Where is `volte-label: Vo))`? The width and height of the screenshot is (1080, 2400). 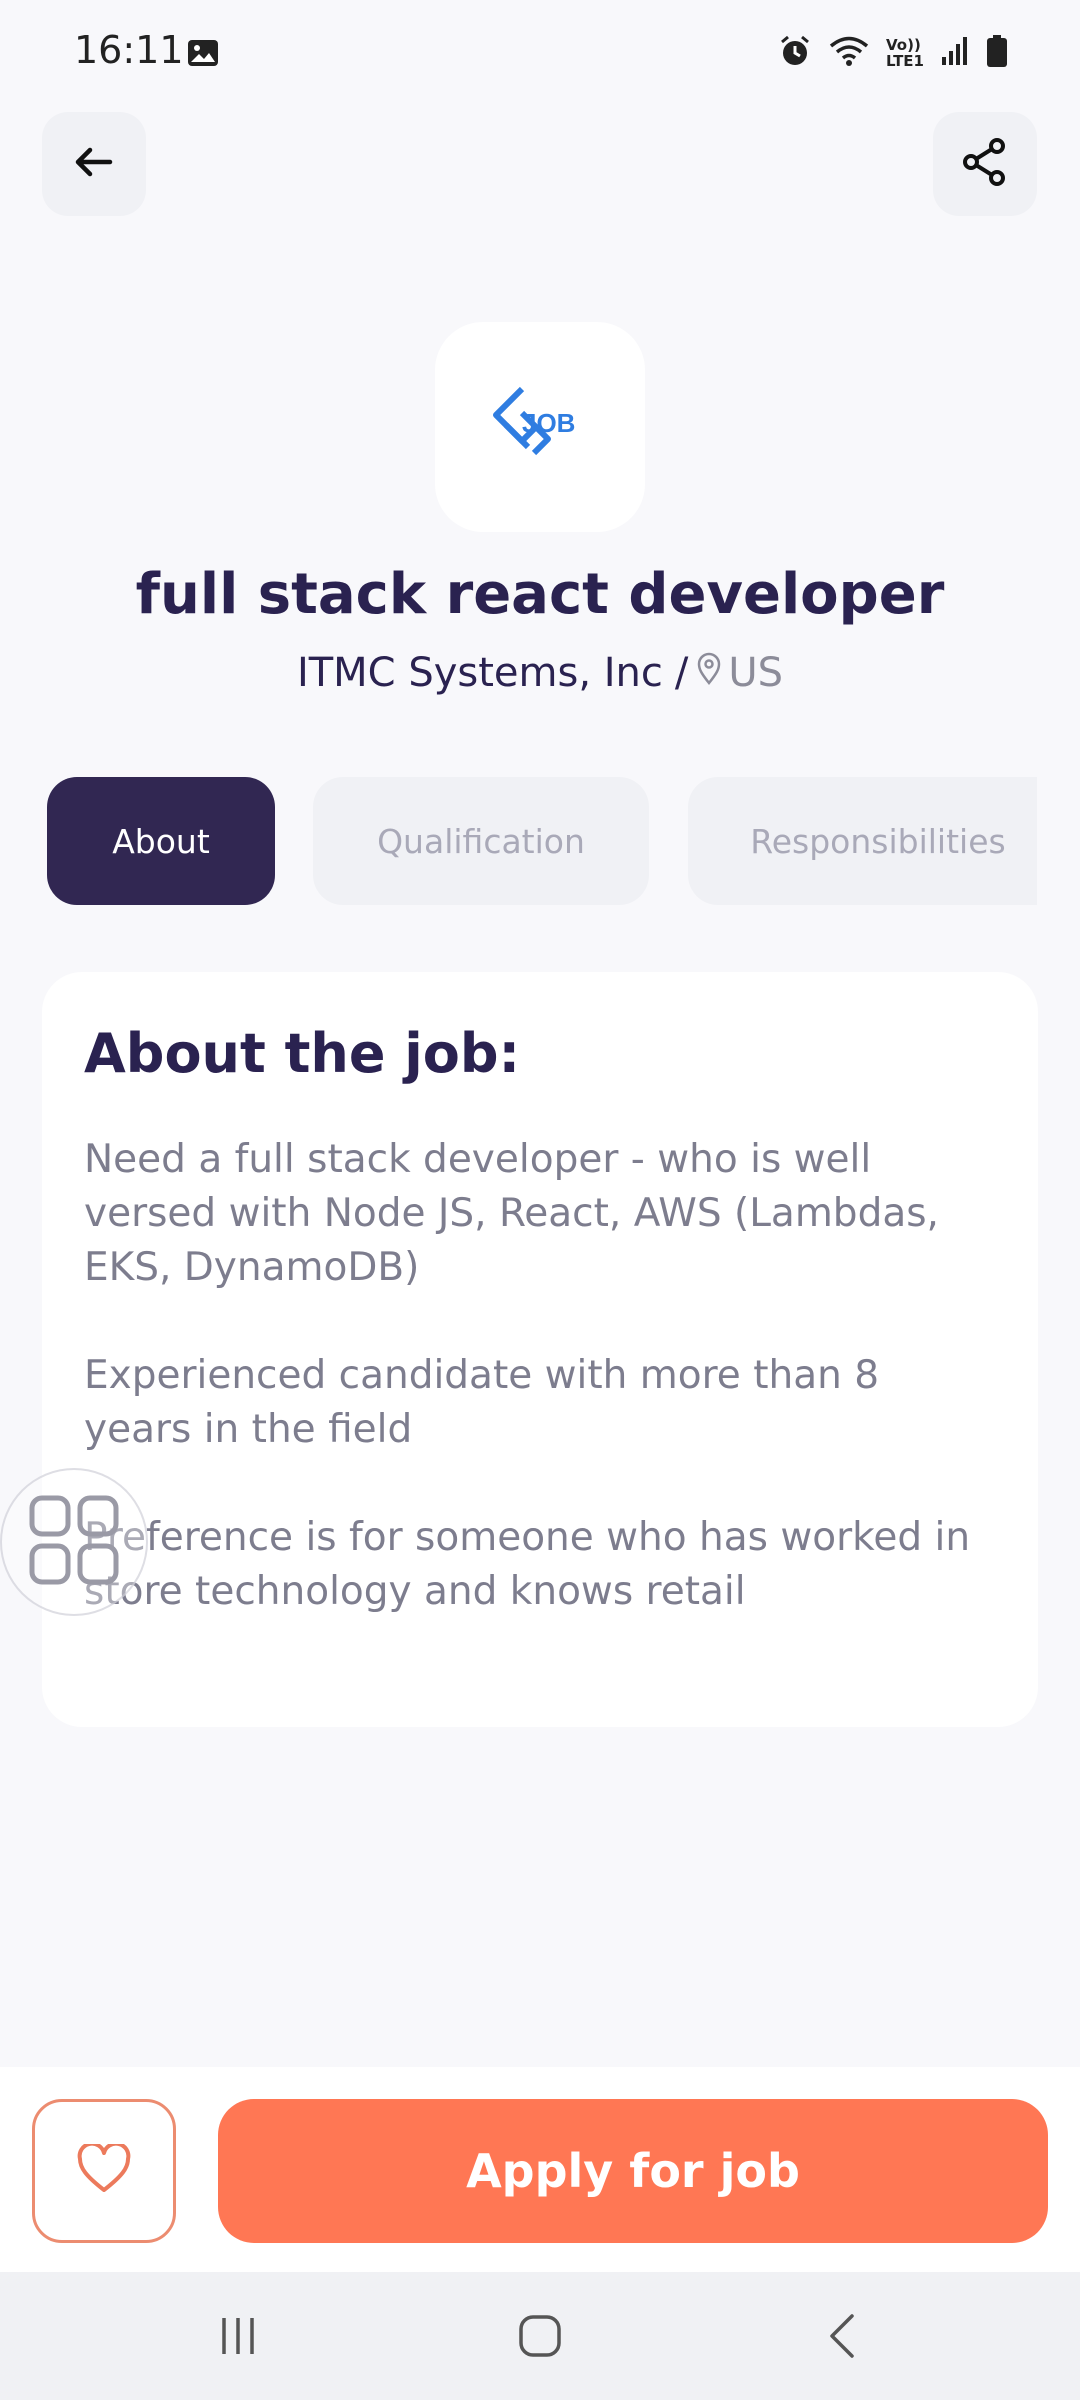
volte-label: Vo)) is located at coordinates (903, 45).